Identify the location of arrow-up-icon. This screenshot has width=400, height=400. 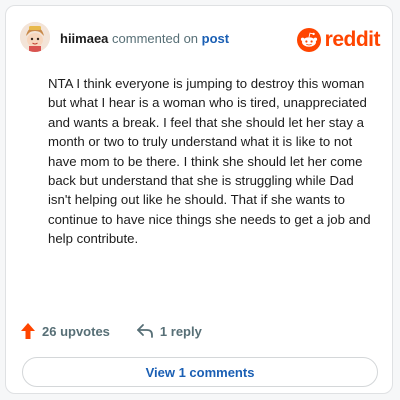
(28, 331).